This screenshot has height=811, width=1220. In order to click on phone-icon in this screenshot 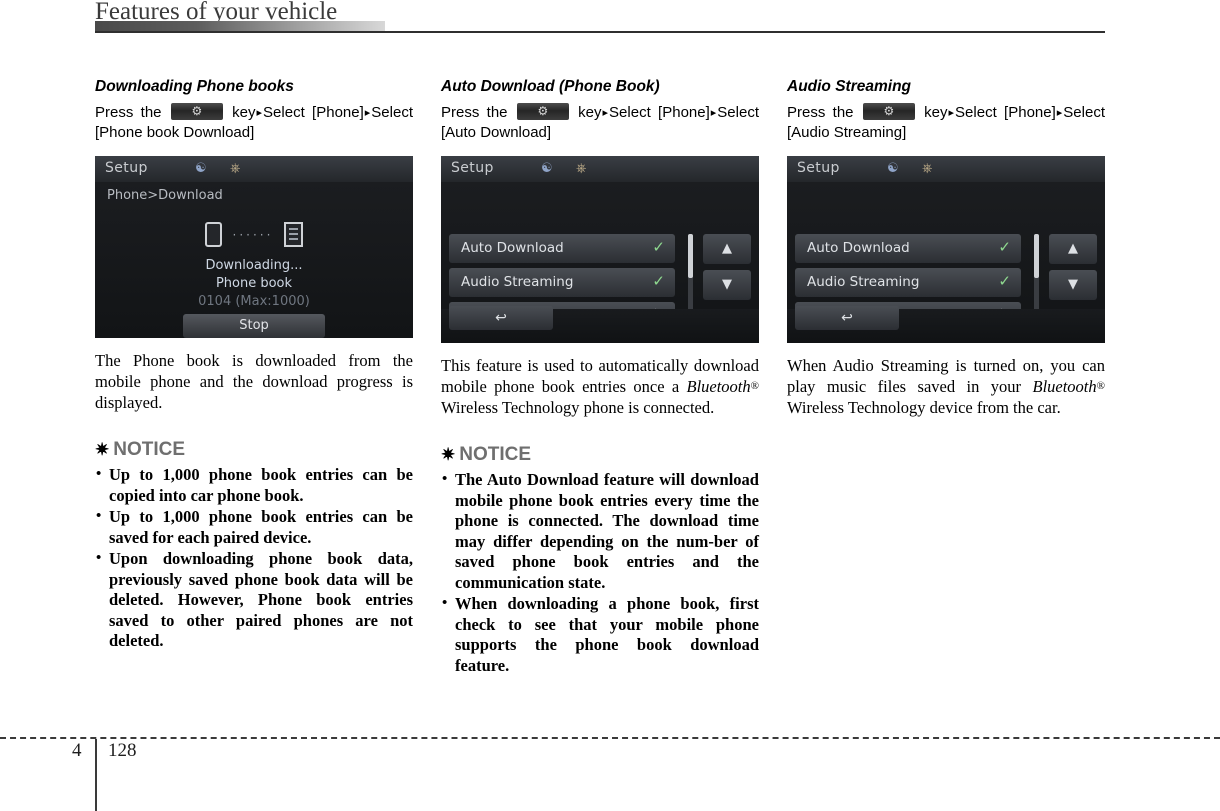, I will do `click(214, 234)`.